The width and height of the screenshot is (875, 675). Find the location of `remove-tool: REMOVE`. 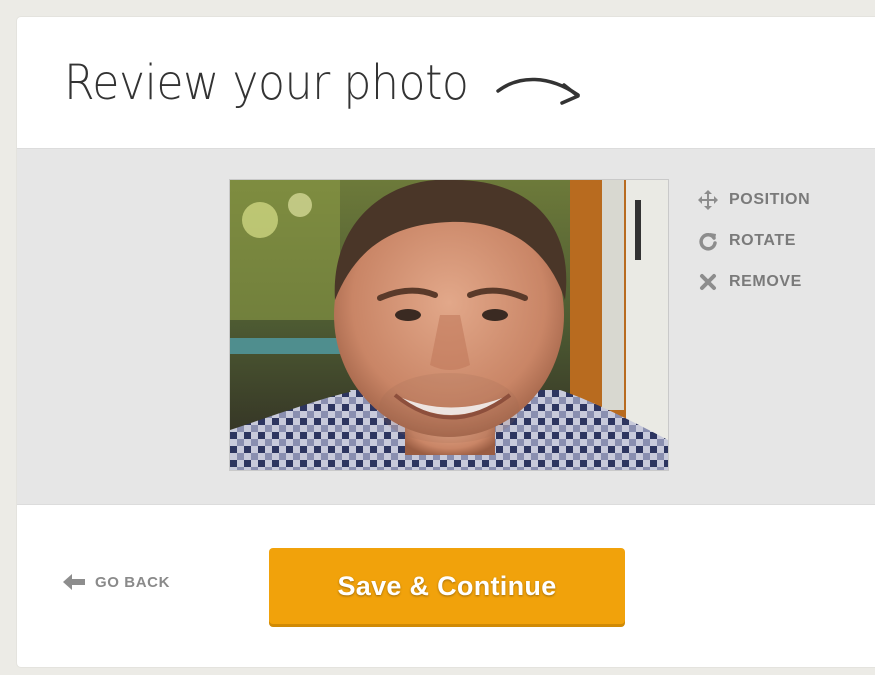

remove-tool: REMOVE is located at coordinates (753, 281).